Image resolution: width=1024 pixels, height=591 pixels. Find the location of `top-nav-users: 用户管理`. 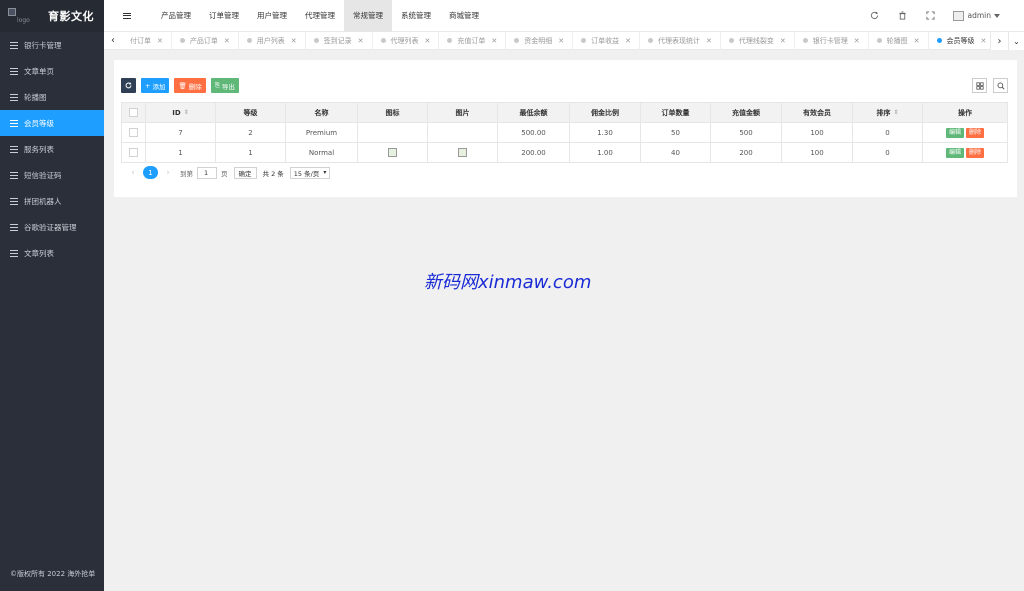

top-nav-users: 用户管理 is located at coordinates (272, 16).